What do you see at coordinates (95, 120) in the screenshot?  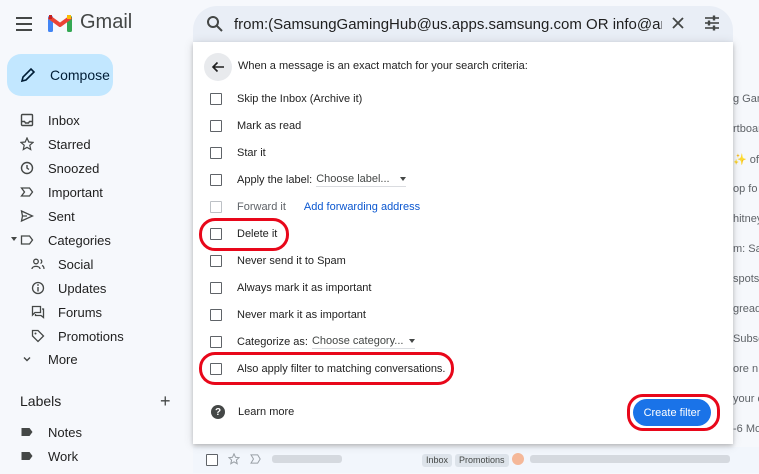 I see `sidebar-item-inbox: Inbox` at bounding box center [95, 120].